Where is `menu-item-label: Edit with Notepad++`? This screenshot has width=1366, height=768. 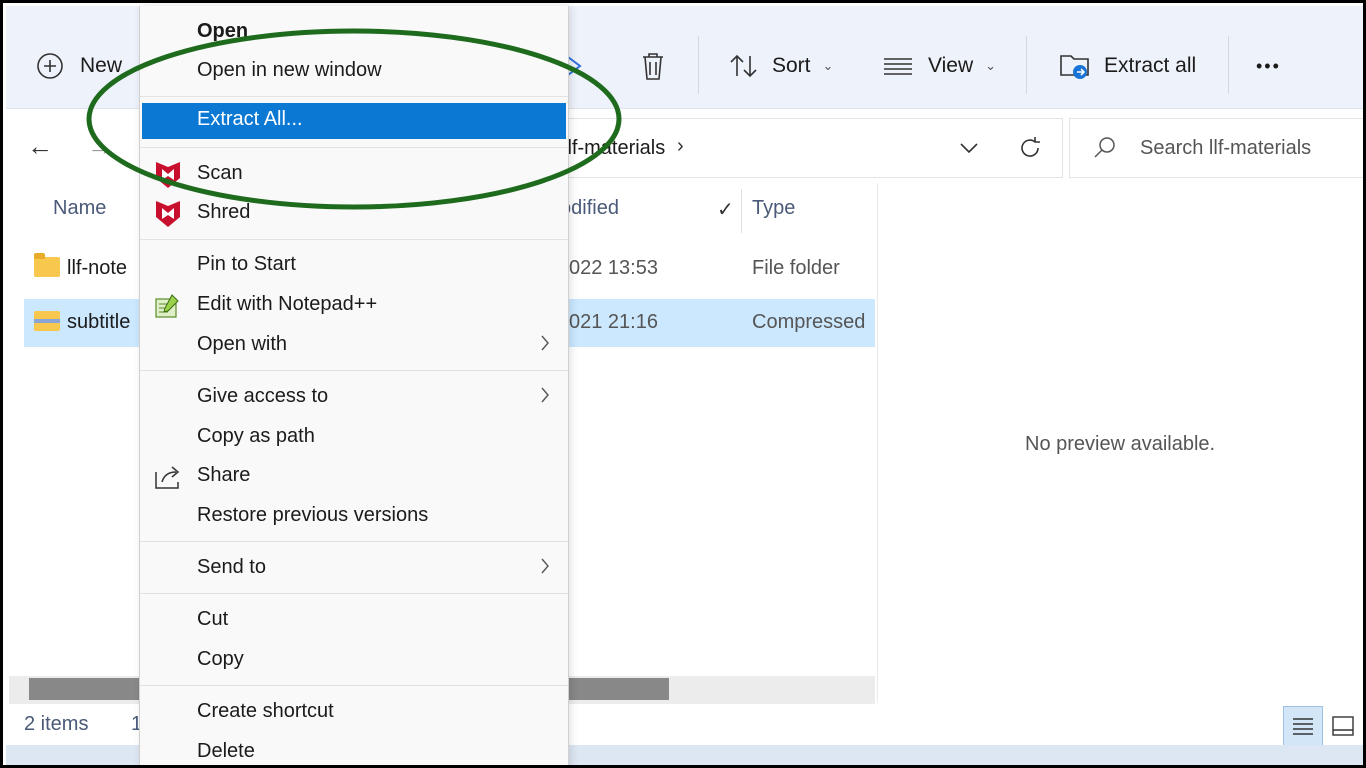
menu-item-label: Edit with Notepad++ is located at coordinates (287, 304).